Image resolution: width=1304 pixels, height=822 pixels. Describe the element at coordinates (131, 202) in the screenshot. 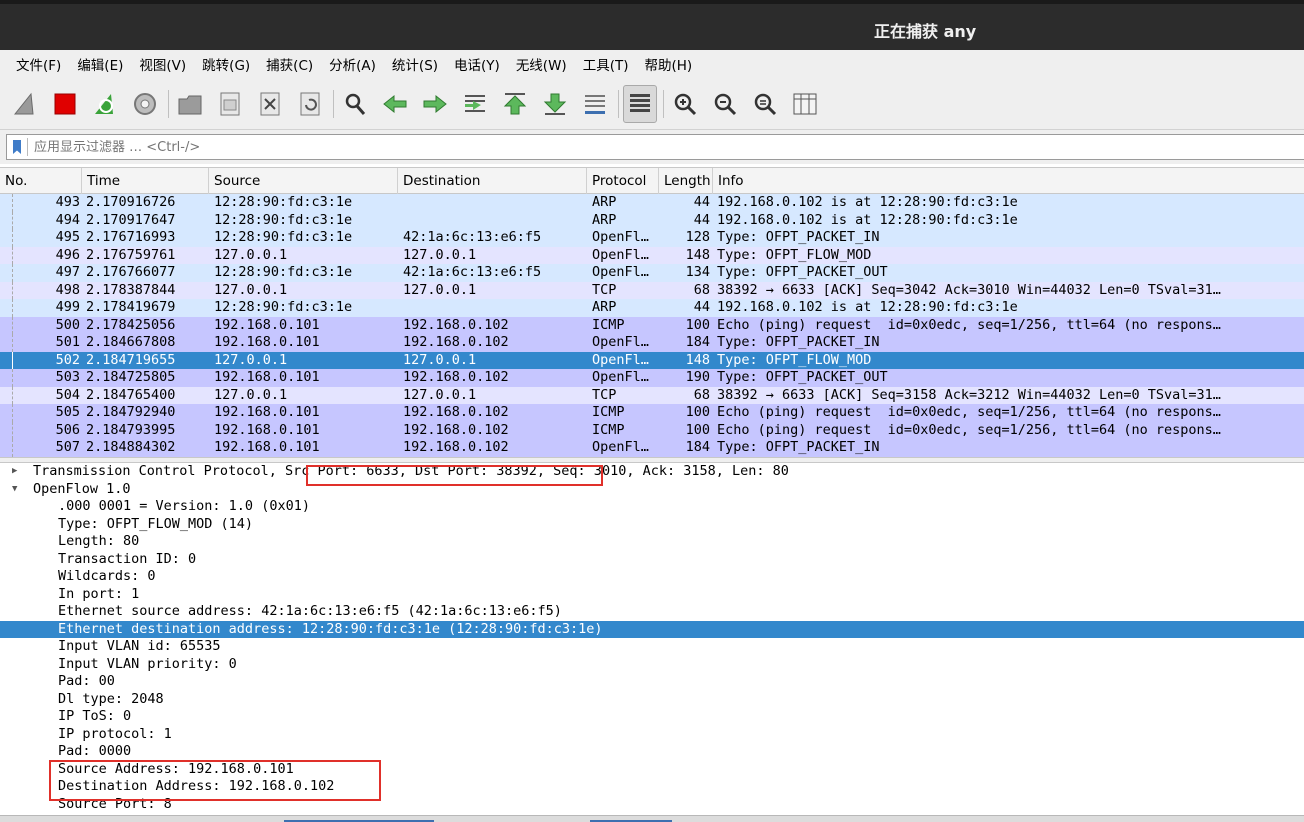

I see `packet-cell-time: 2.170916726` at that location.